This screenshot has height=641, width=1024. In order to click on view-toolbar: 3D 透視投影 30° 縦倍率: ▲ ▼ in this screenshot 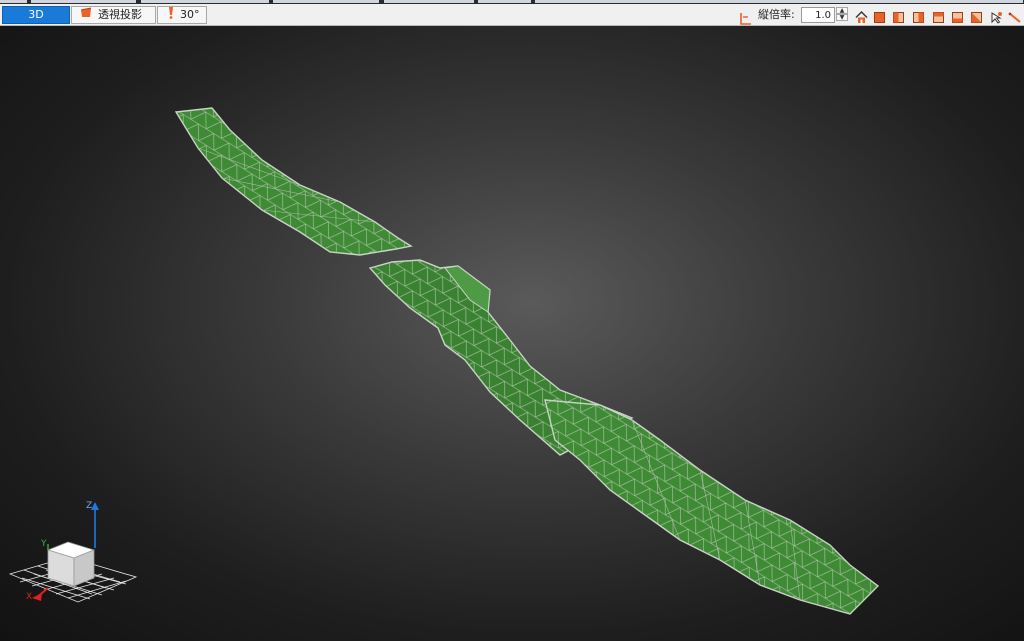, I will do `click(512, 15)`.